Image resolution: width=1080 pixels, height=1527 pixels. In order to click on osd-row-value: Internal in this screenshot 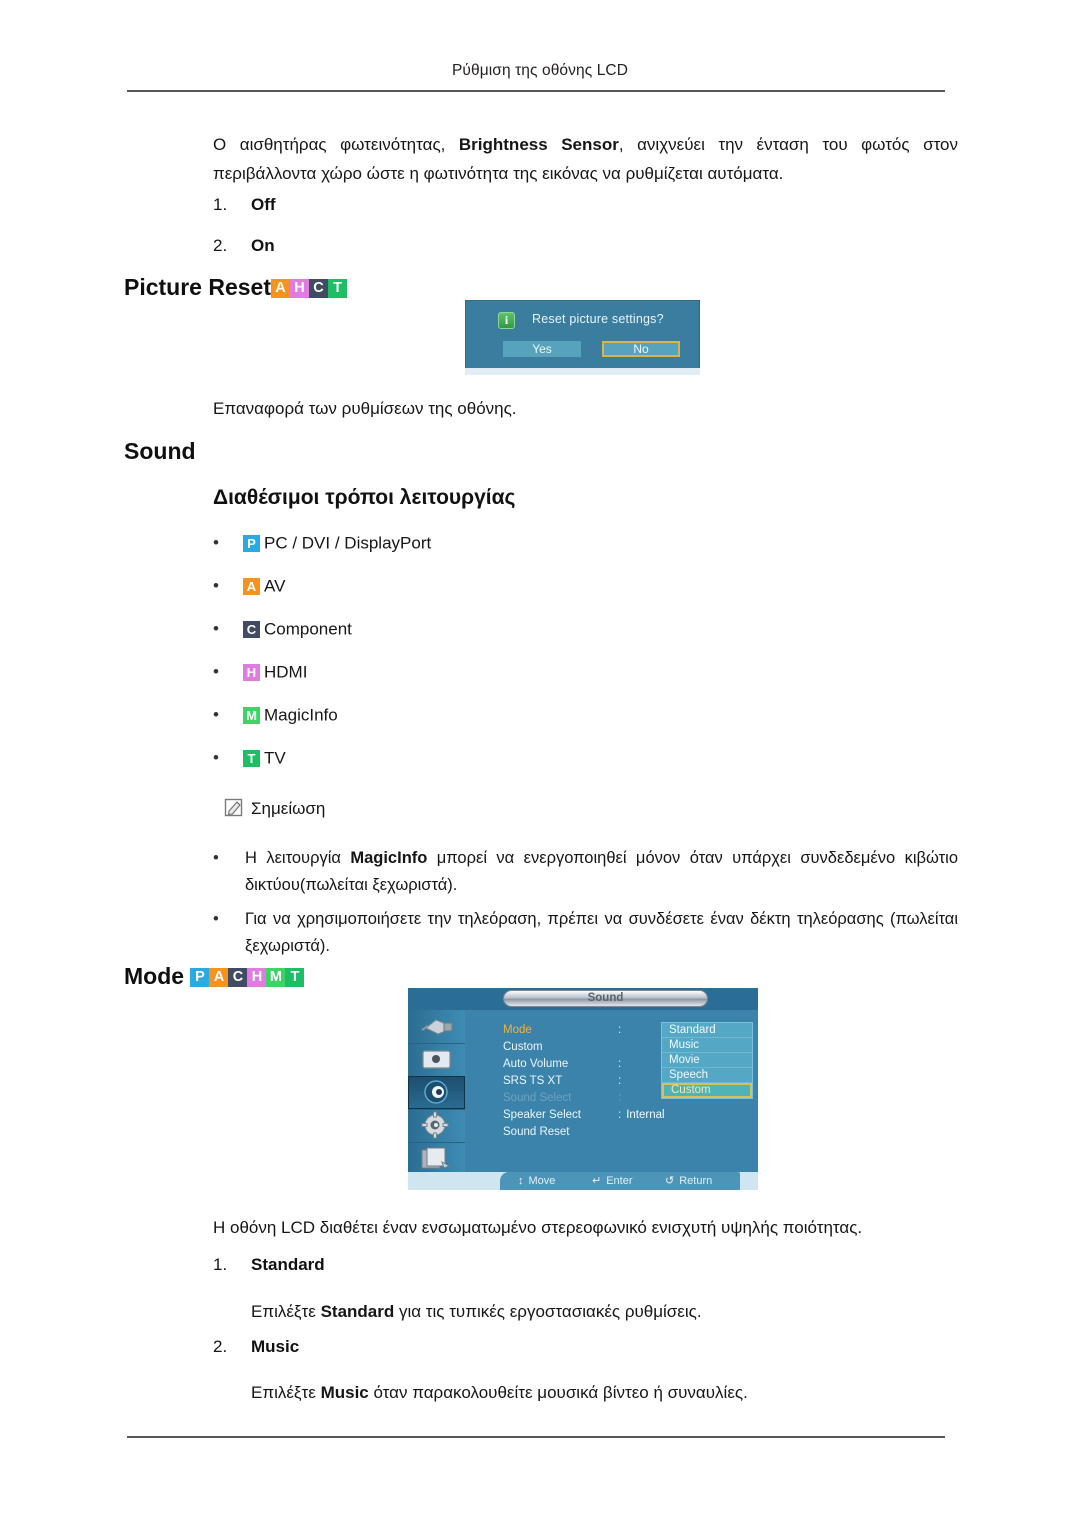, I will do `click(645, 1115)`.